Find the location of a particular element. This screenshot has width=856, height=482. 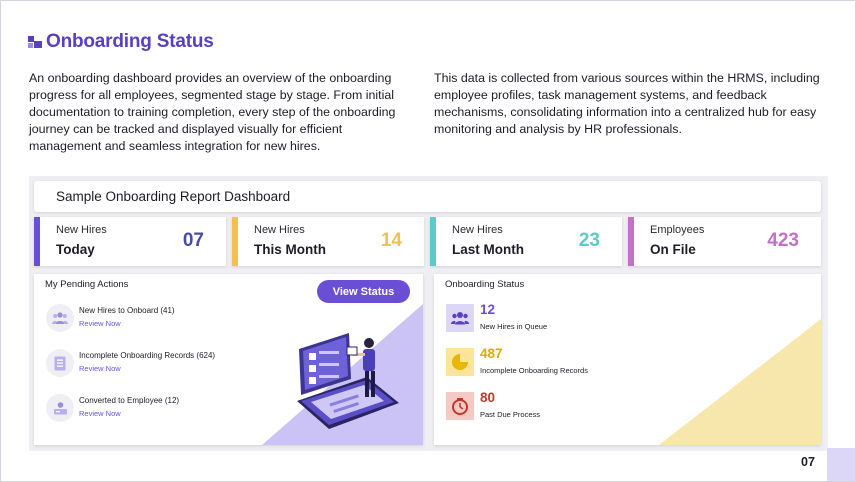

kpi-label: Employees is located at coordinates (677, 230).